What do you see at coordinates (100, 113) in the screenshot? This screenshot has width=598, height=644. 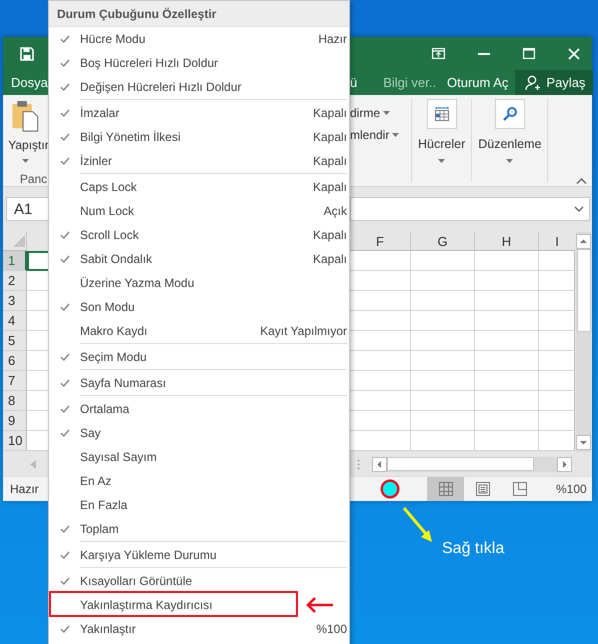 I see `menu-item-label: İmzalar` at bounding box center [100, 113].